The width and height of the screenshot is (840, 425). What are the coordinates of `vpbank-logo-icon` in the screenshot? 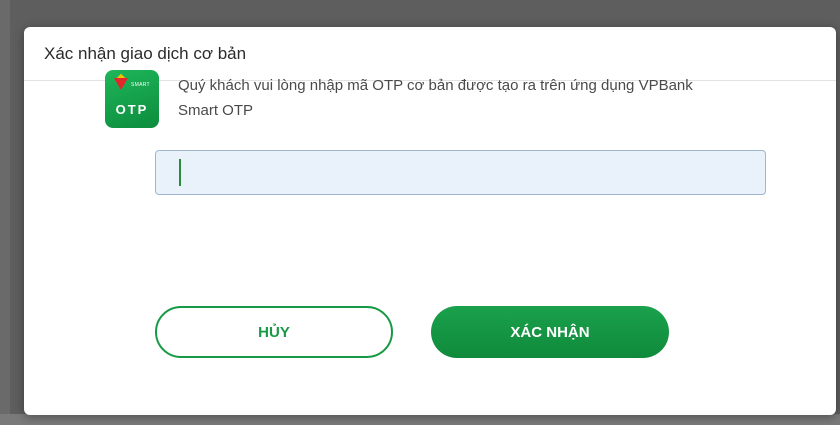 It's located at (121, 84).